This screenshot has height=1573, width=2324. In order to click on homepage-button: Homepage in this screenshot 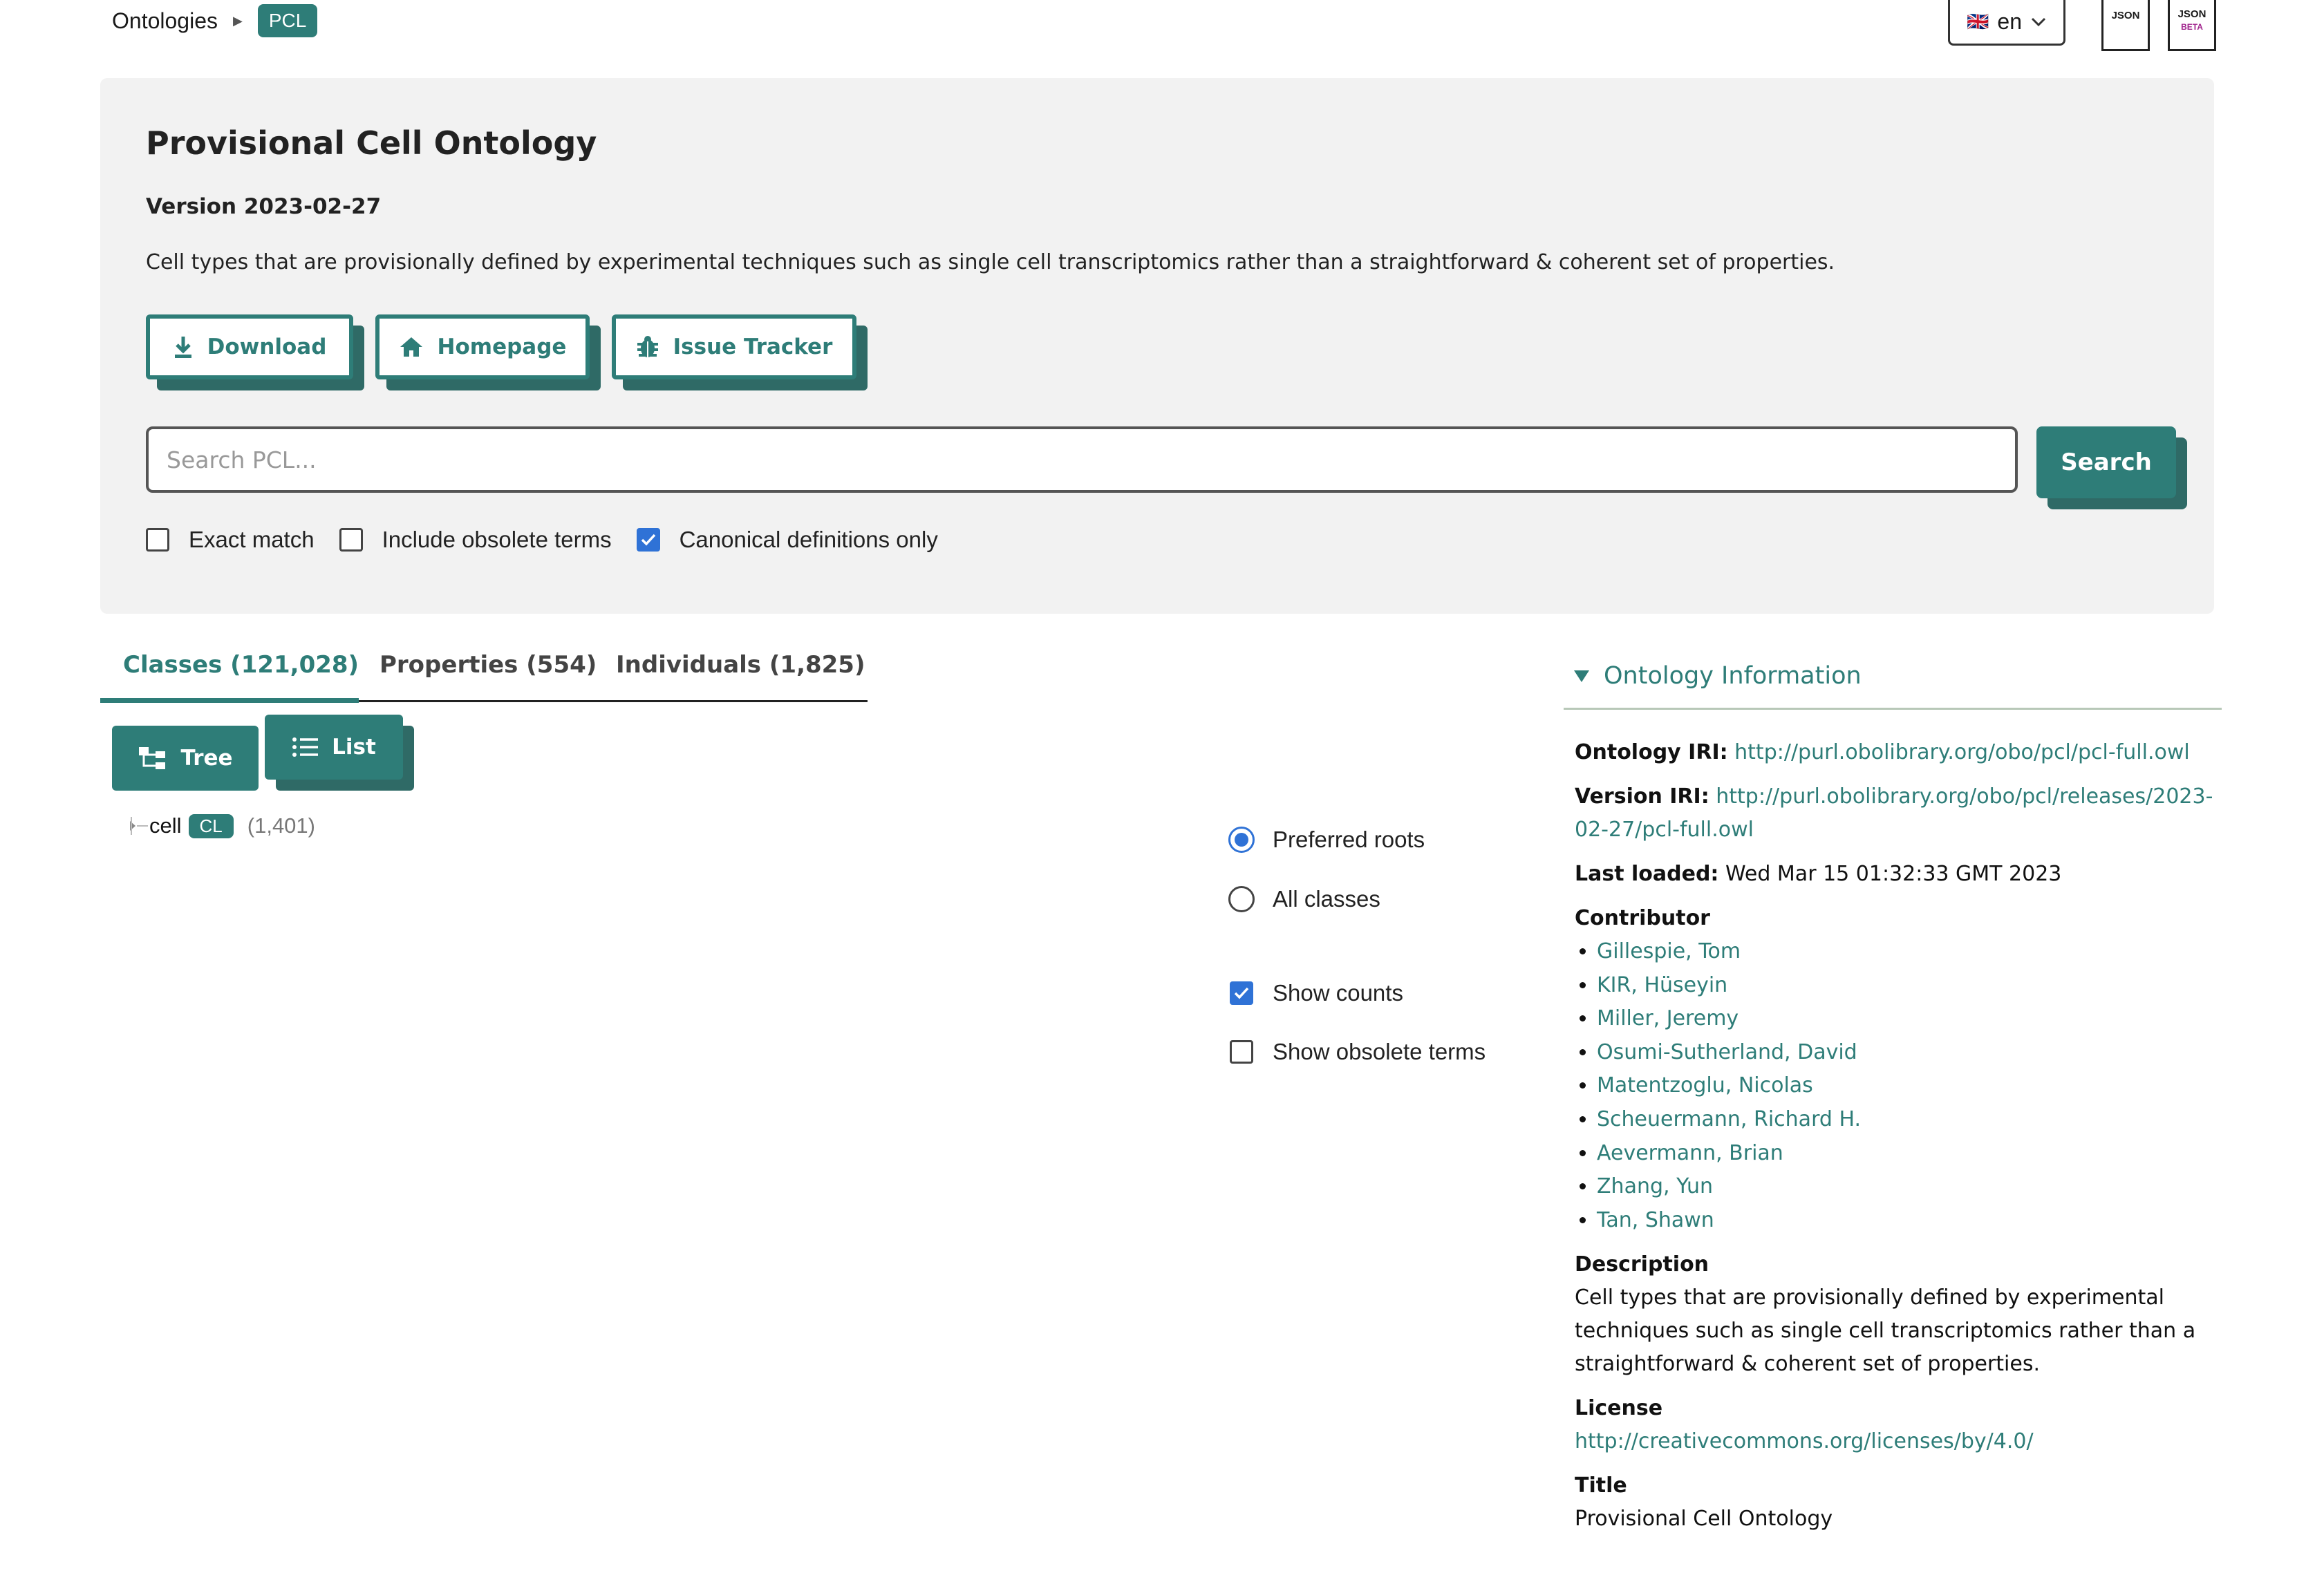, I will do `click(483, 346)`.